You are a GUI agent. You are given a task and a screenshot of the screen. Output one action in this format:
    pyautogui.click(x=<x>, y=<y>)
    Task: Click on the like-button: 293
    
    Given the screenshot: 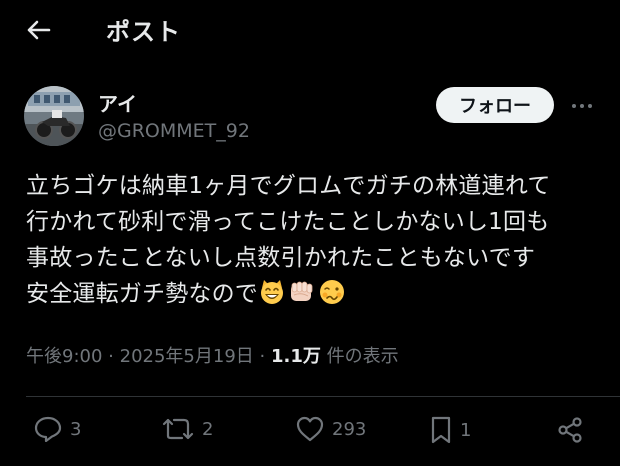 What is the action you would take?
    pyautogui.click(x=331, y=429)
    